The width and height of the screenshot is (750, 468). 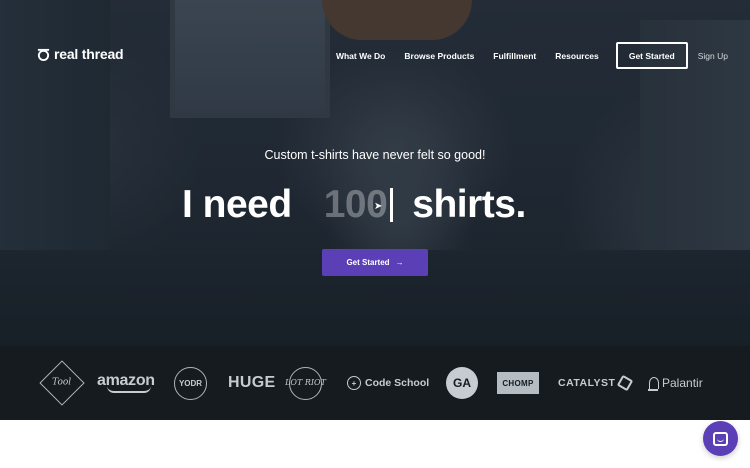 What do you see at coordinates (237, 204) in the screenshot?
I see `headline-prefix: I need` at bounding box center [237, 204].